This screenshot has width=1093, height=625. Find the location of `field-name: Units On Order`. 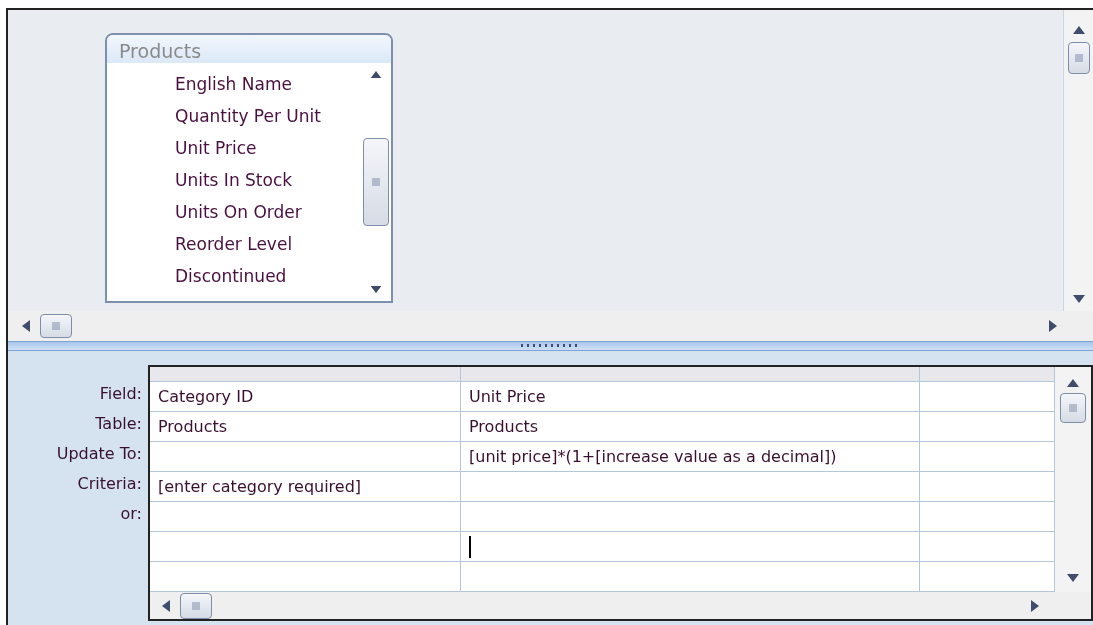

field-name: Units On Order is located at coordinates (268, 212).